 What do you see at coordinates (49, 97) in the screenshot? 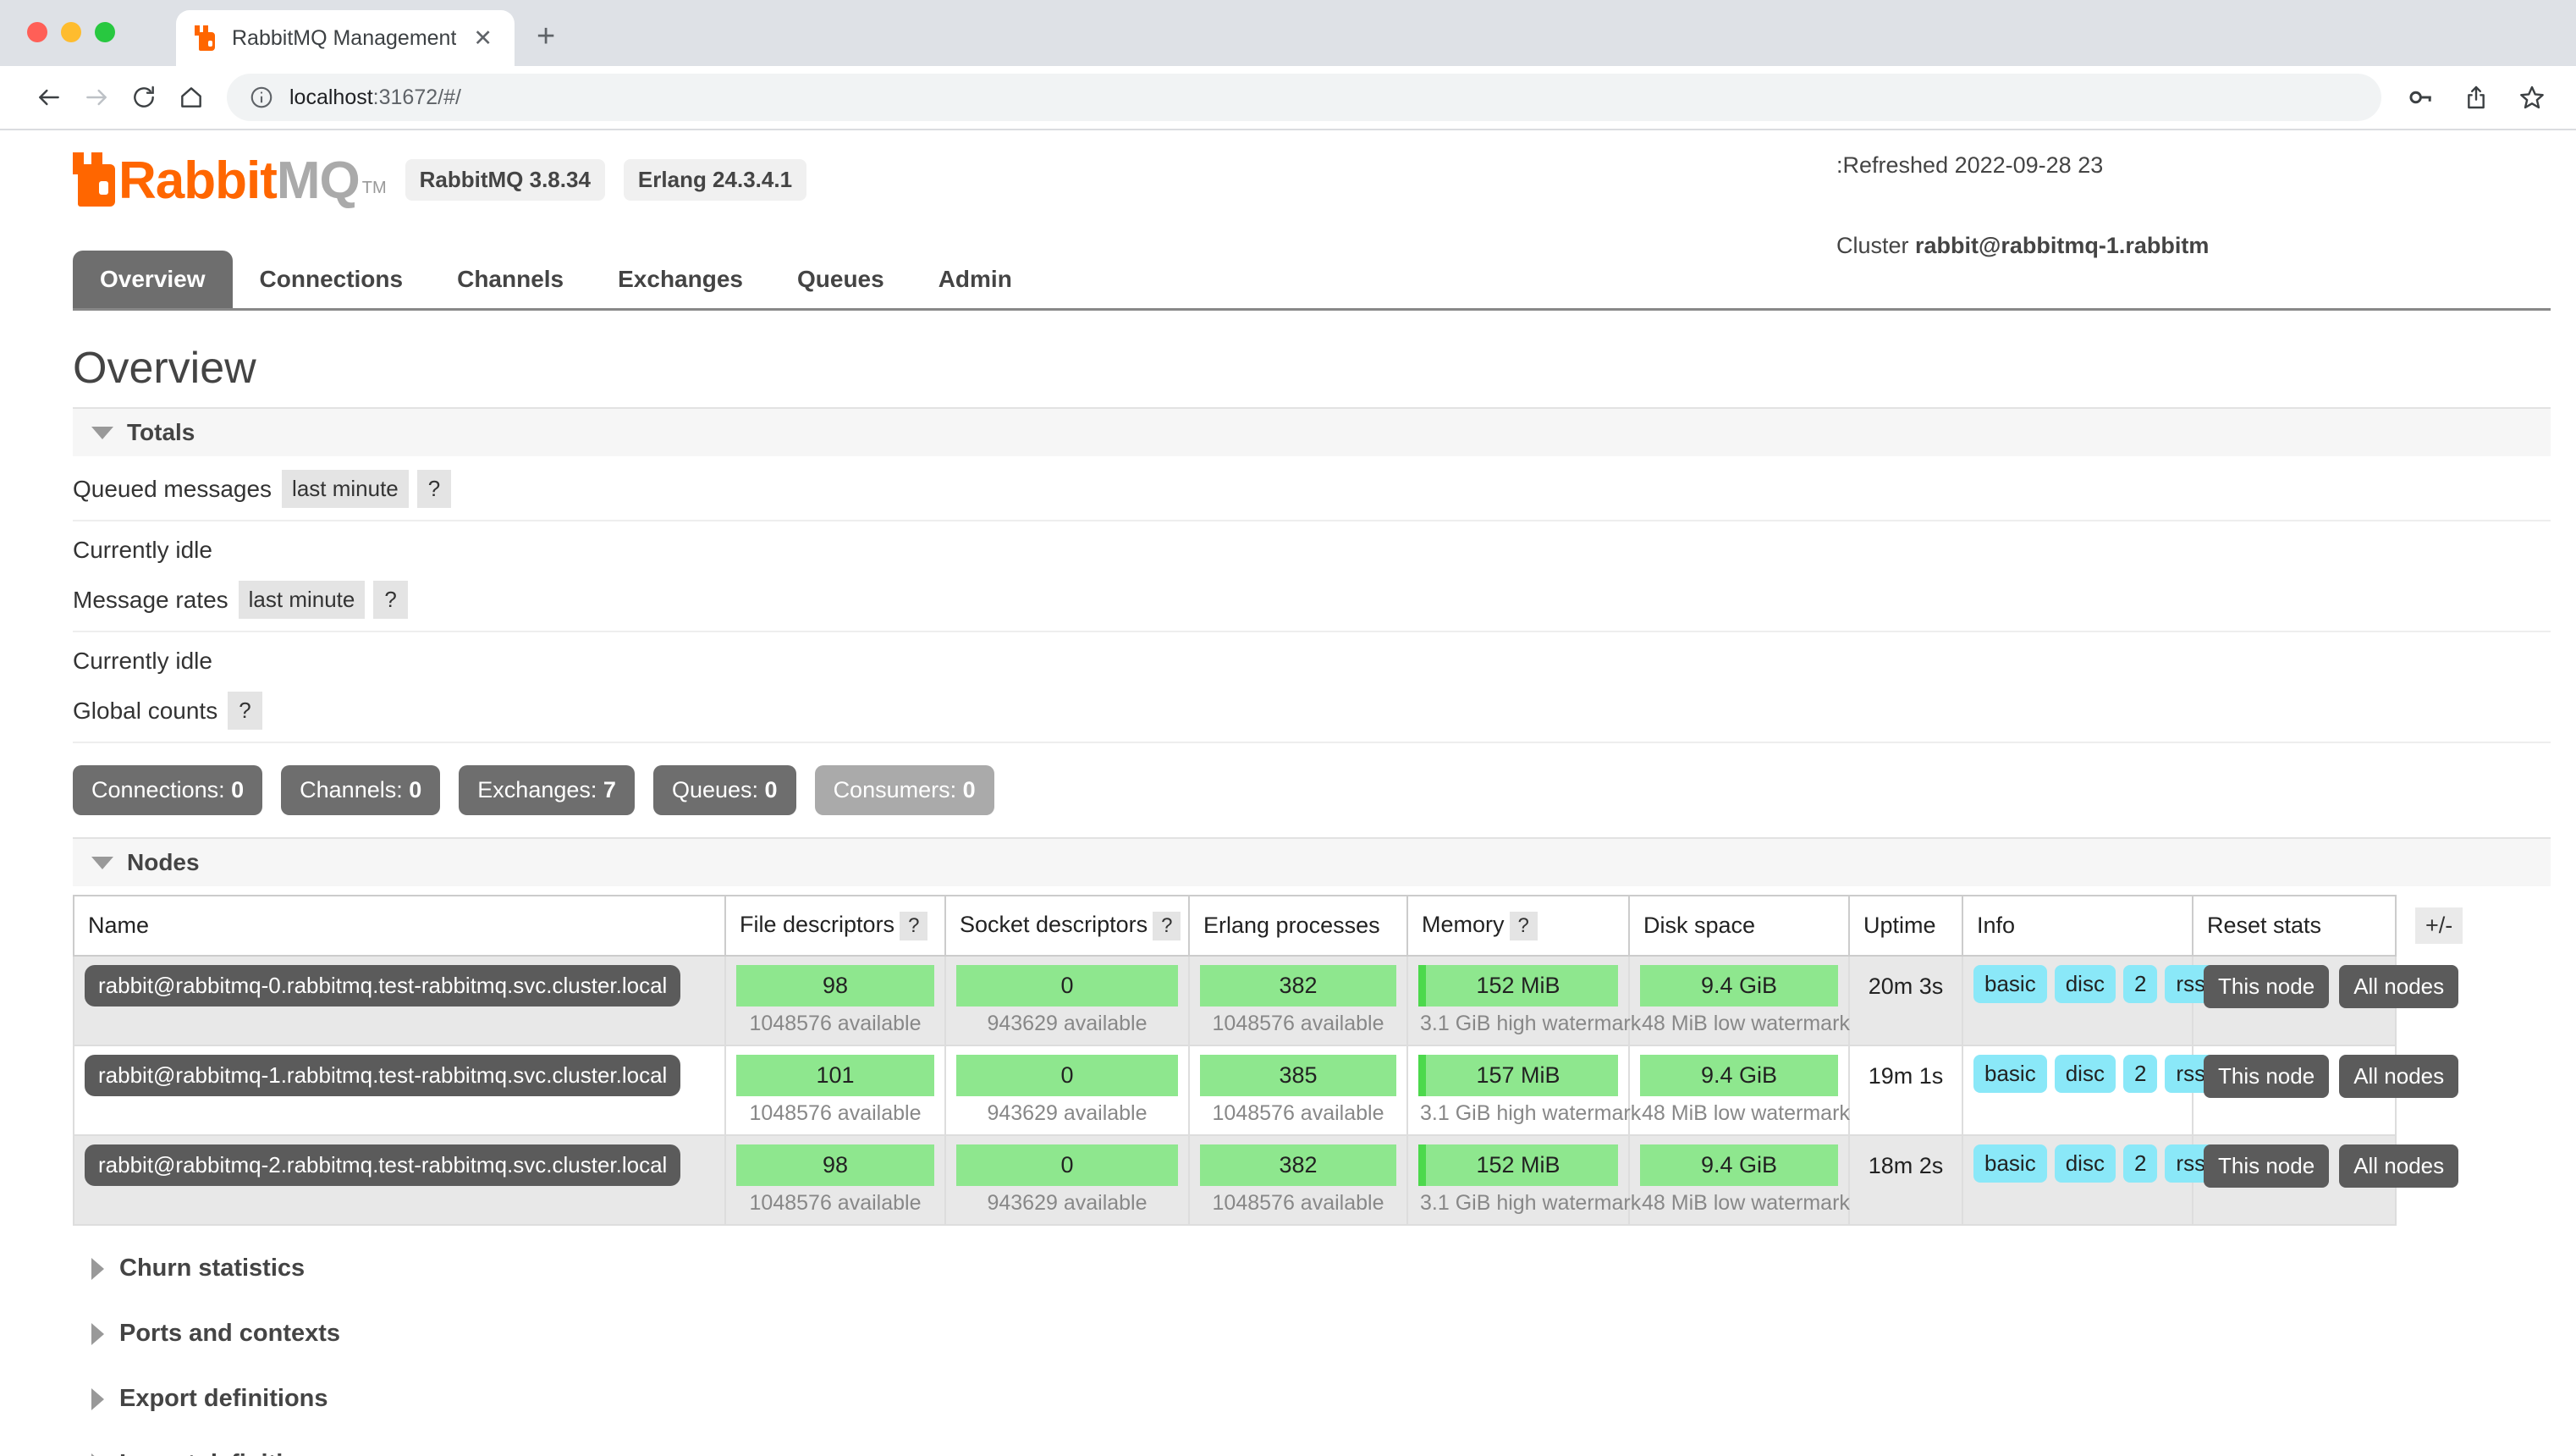
I see `back-icon` at bounding box center [49, 97].